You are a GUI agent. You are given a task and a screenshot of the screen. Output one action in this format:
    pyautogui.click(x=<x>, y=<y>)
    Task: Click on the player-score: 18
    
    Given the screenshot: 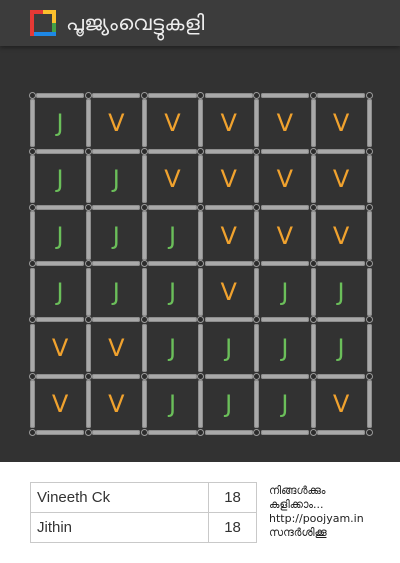 What is the action you would take?
    pyautogui.click(x=232, y=527)
    